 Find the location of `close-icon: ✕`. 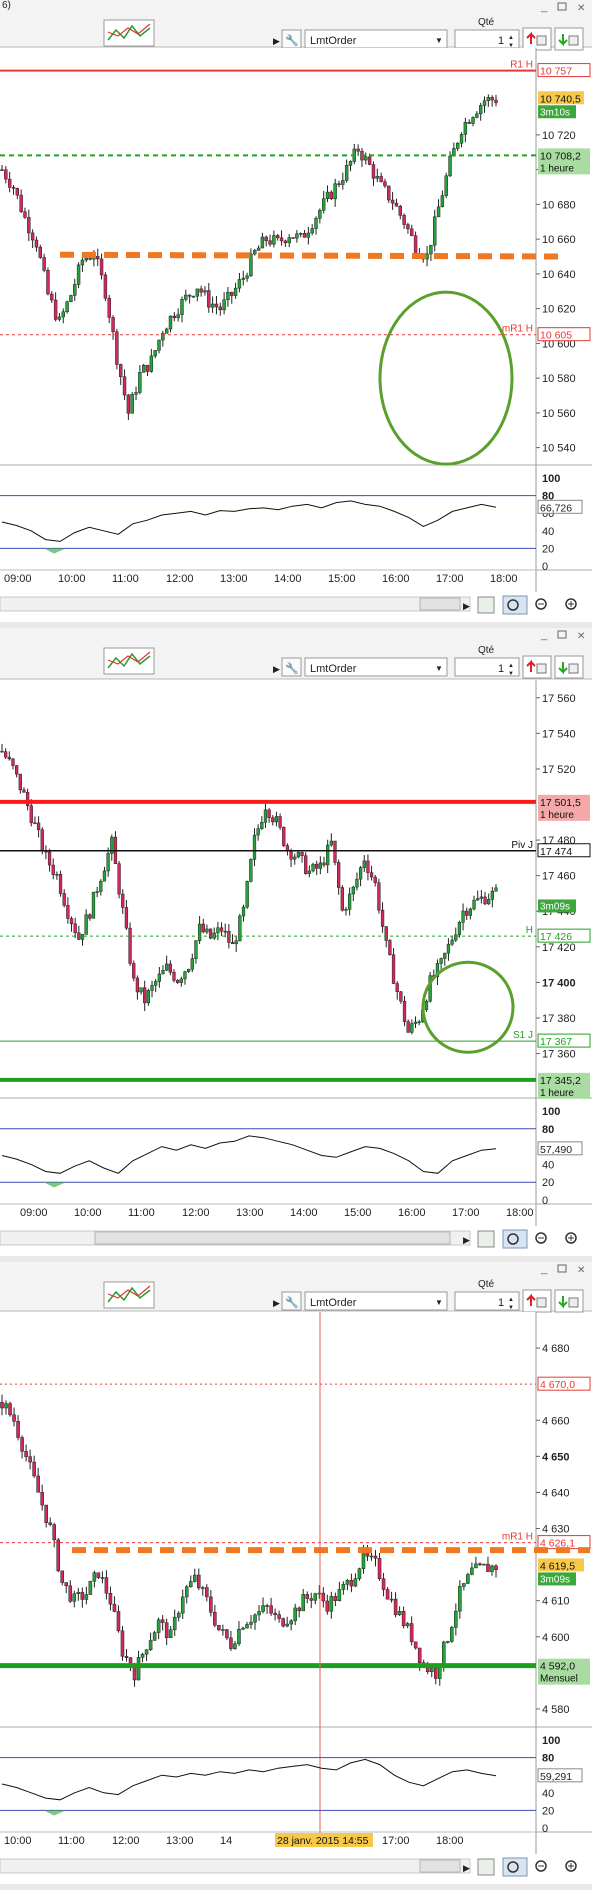

close-icon: ✕ is located at coordinates (581, 8).